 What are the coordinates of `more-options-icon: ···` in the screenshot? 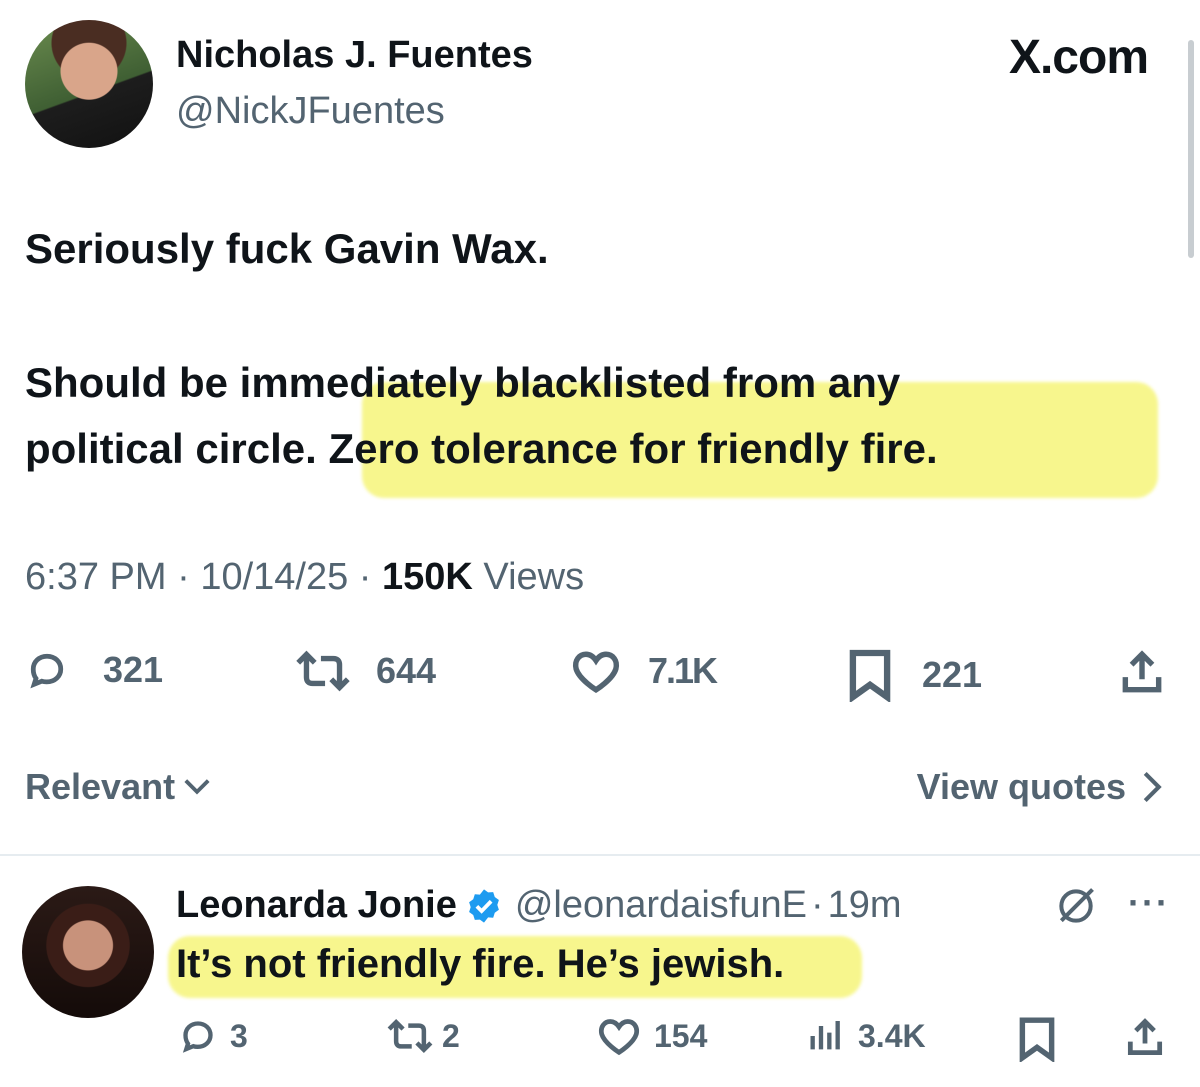 It's located at (1149, 903).